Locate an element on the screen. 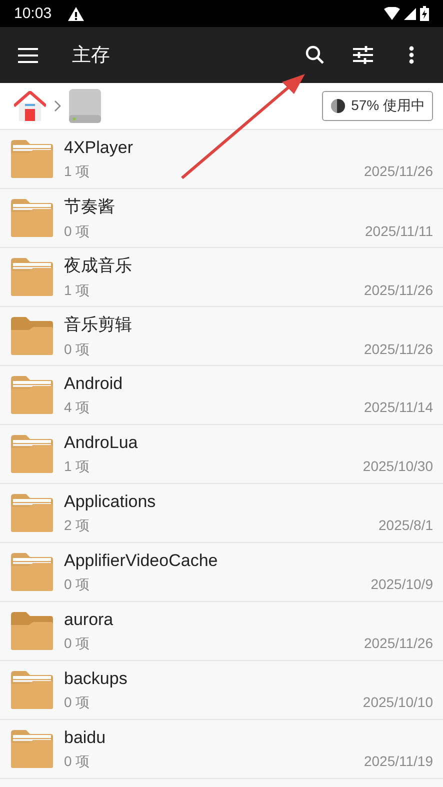 The width and height of the screenshot is (443, 787). modified-date: 2025/10/10 is located at coordinates (397, 703).